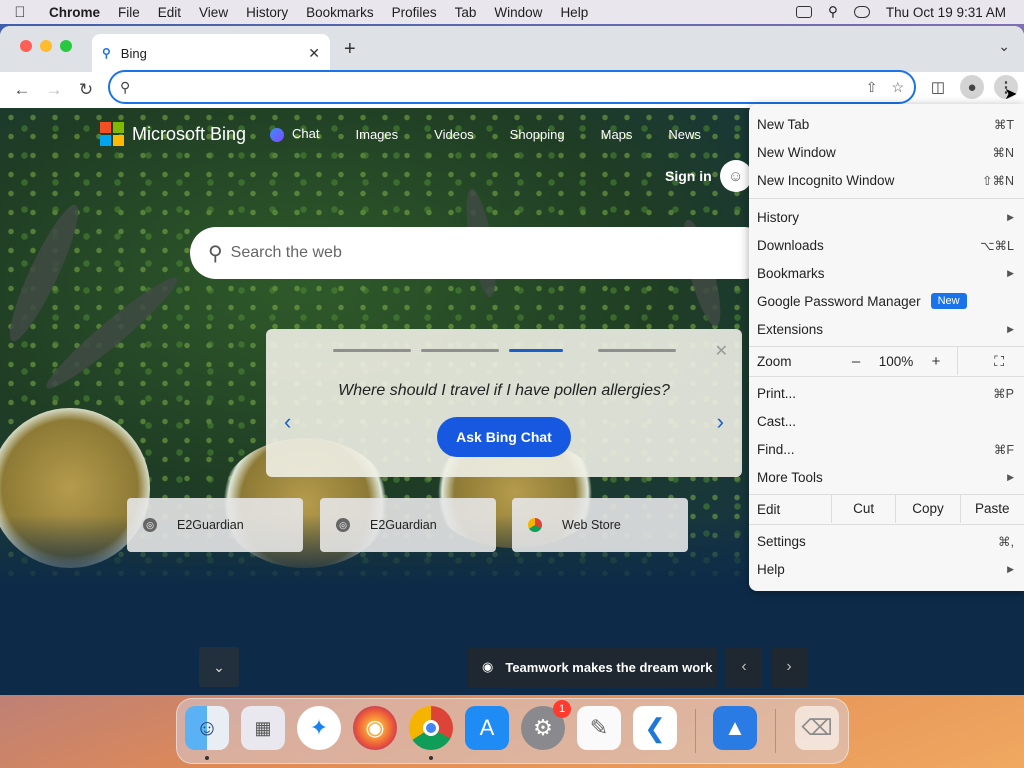  I want to click on menubar-clock: Thu Oct 19 9:31 AM, so click(946, 12).